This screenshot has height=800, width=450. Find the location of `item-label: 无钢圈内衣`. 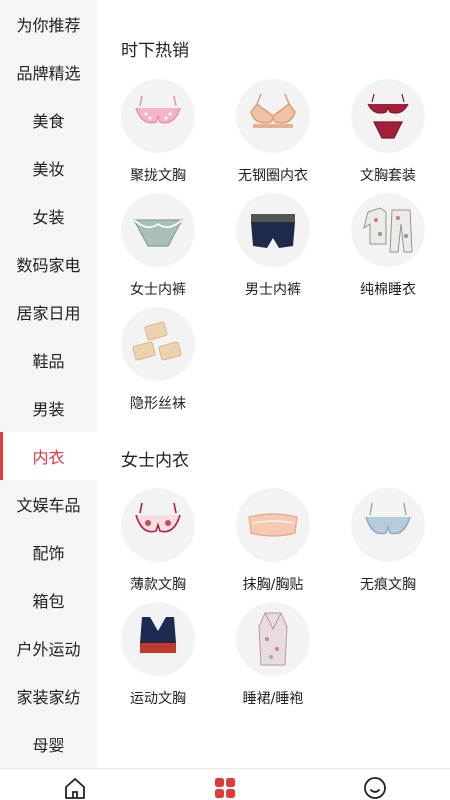

item-label: 无钢圈内衣 is located at coordinates (273, 176).